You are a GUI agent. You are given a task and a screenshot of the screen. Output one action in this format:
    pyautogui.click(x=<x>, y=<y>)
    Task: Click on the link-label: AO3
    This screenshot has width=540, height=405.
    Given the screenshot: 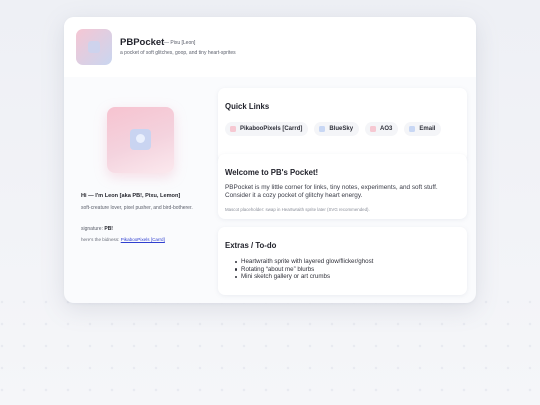 What is the action you would take?
    pyautogui.click(x=386, y=129)
    